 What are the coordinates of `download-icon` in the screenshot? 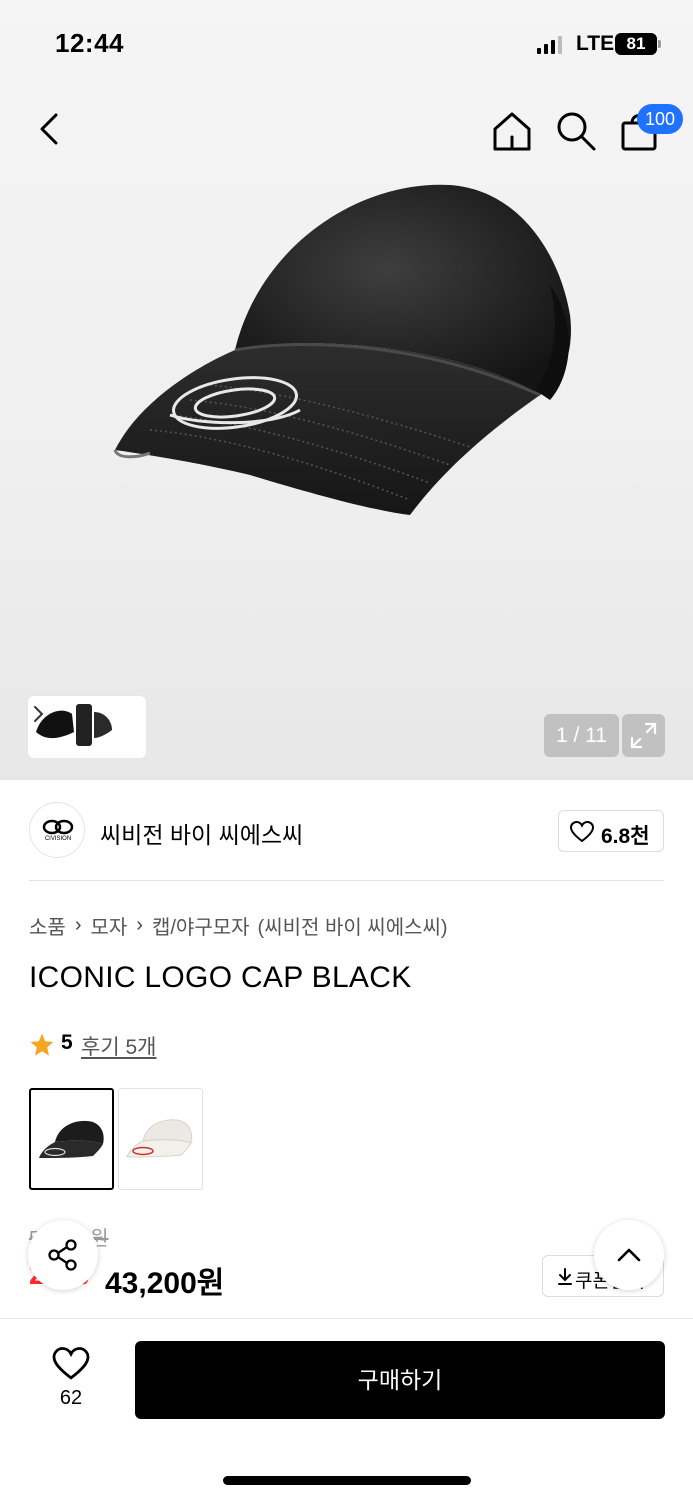 It's located at (565, 1276).